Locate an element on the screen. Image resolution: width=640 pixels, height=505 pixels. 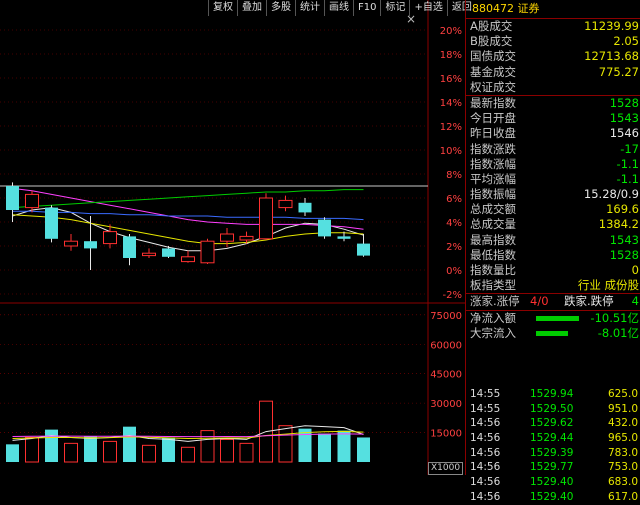
tick-volume: 432.0 is located at coordinates (622, 423).